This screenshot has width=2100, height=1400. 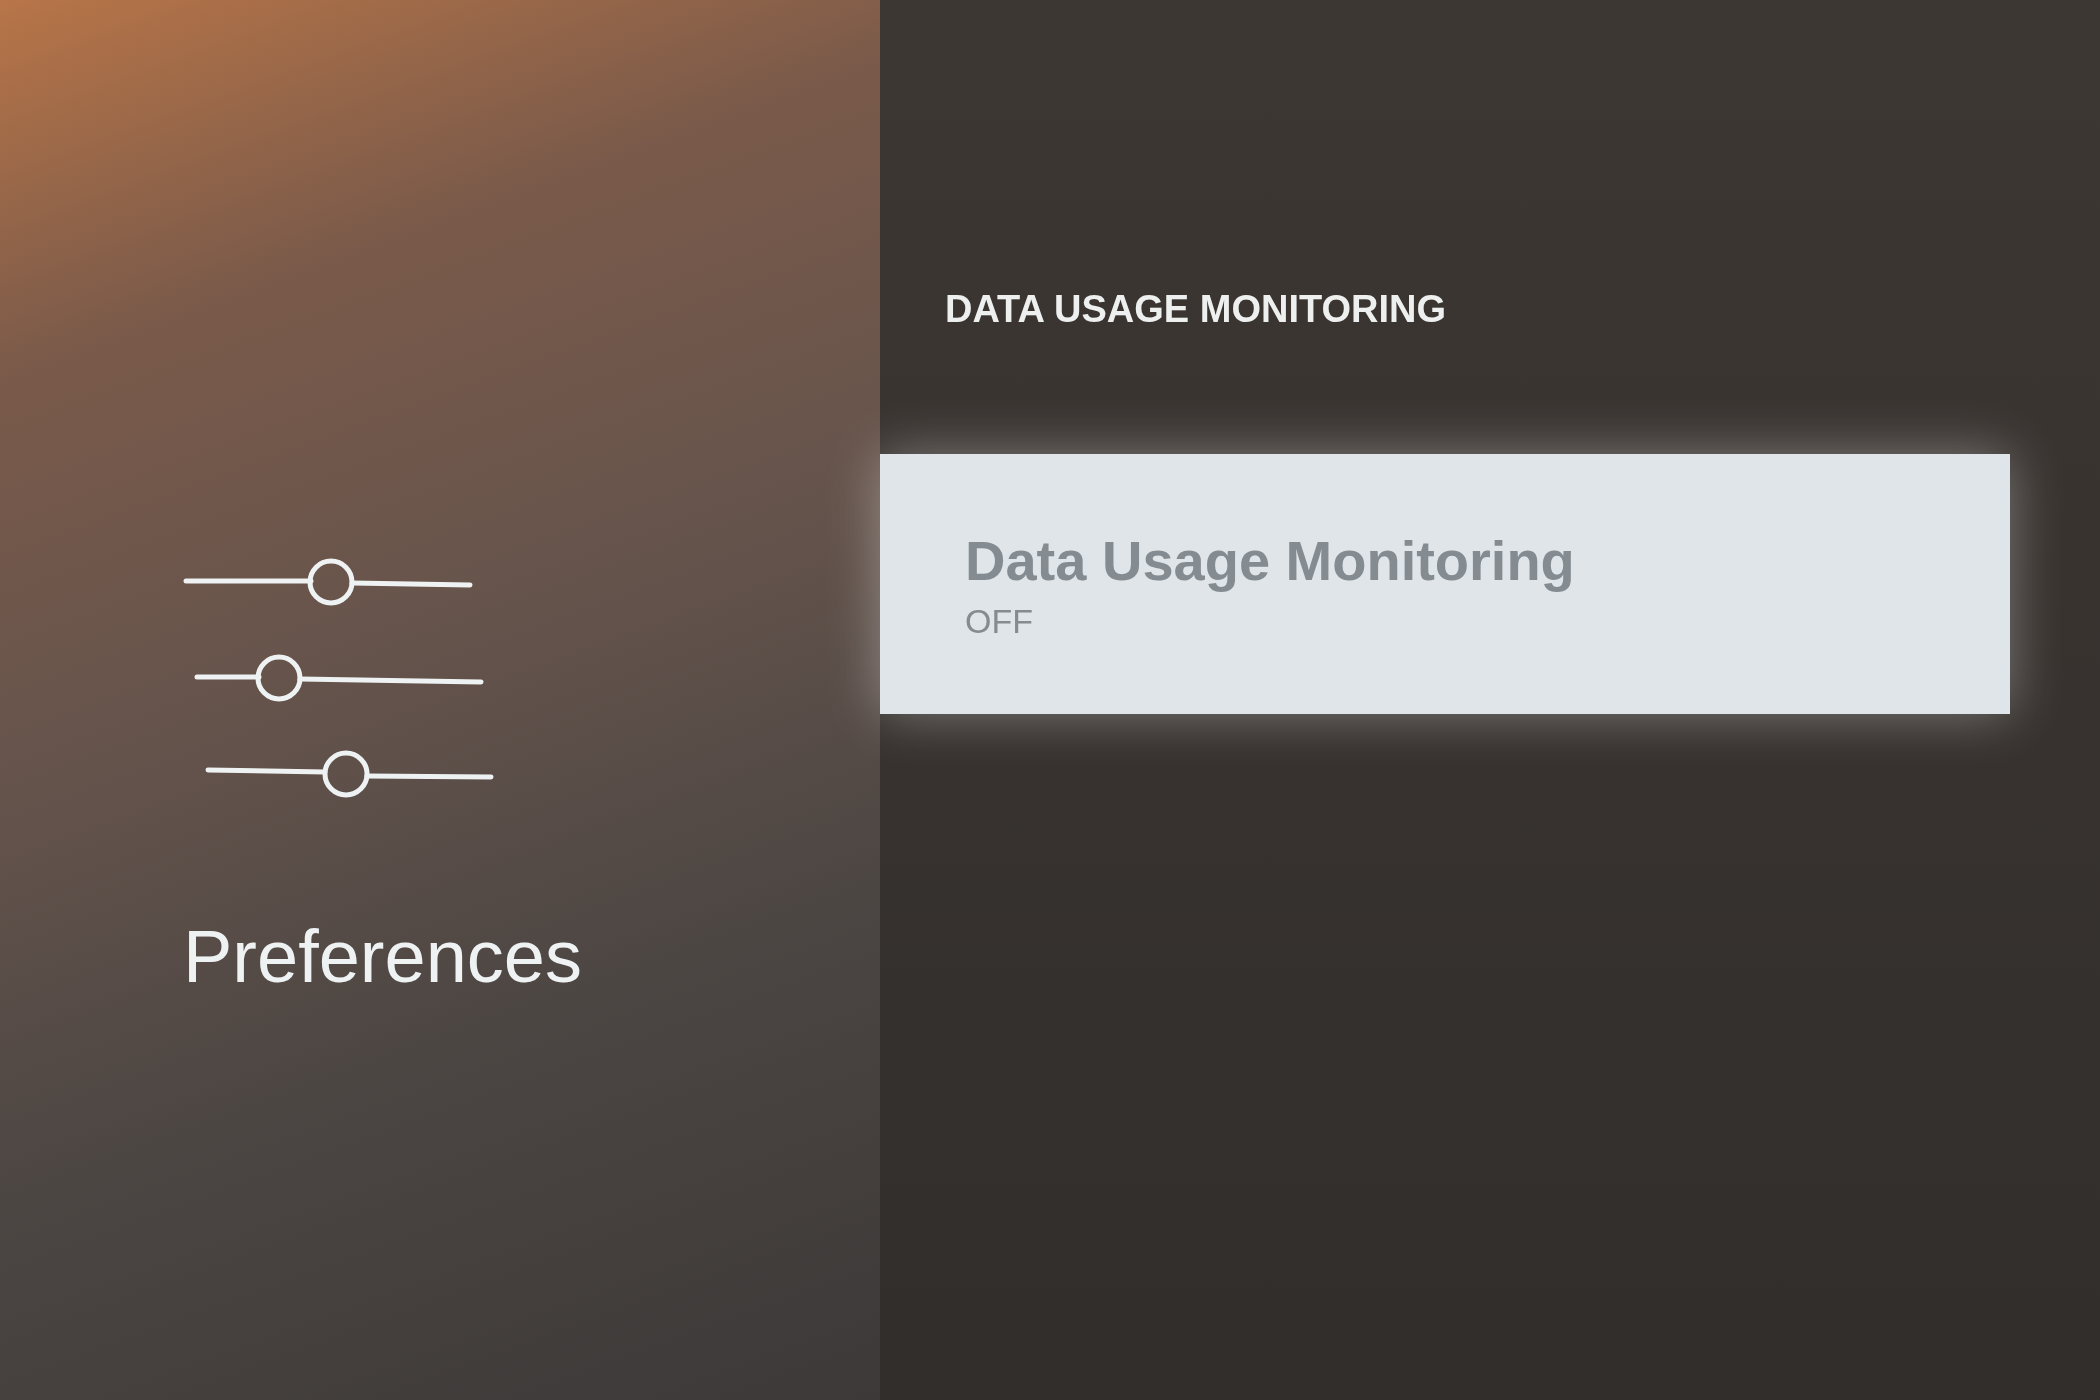 What do you see at coordinates (1445, 584) in the screenshot?
I see `settings-item: Data Usage Monitoring OFF` at bounding box center [1445, 584].